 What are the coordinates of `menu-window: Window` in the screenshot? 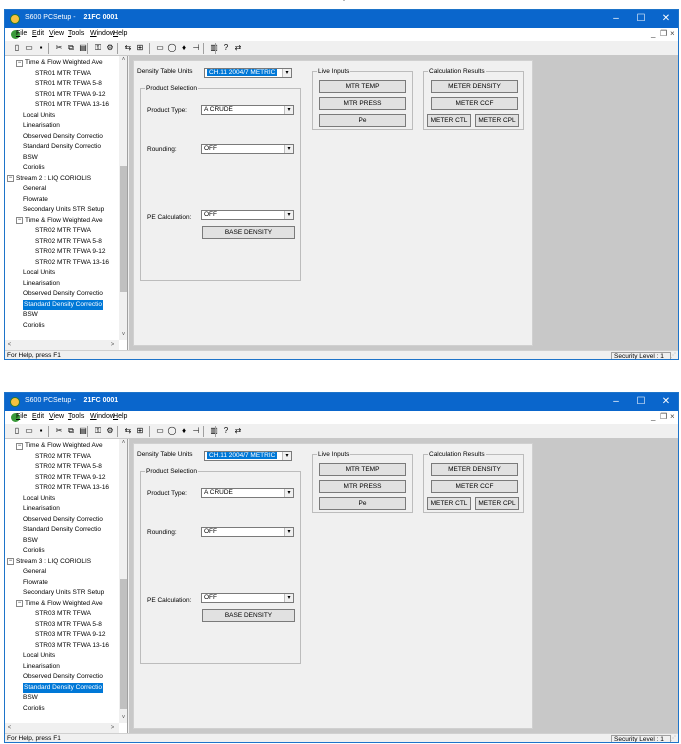 It's located at (102, 416).